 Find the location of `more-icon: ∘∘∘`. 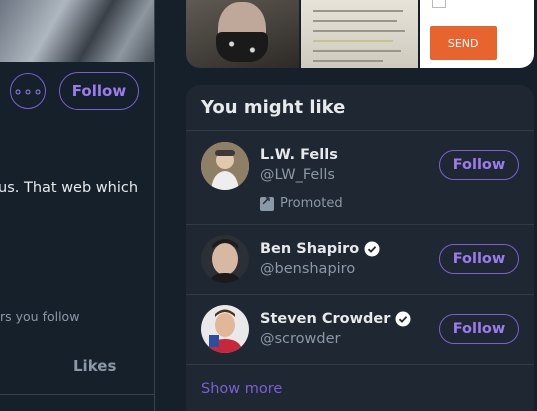

more-icon: ∘∘∘ is located at coordinates (28, 91).